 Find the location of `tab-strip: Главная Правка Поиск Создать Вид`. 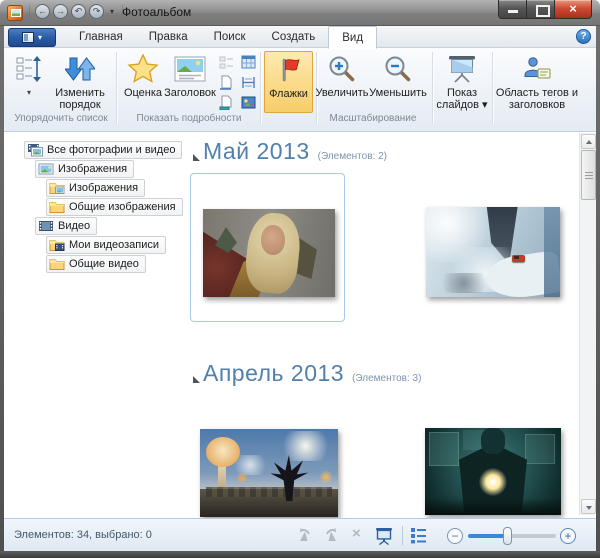

tab-strip: Главная Правка Поиск Создать Вид is located at coordinates (222, 37).